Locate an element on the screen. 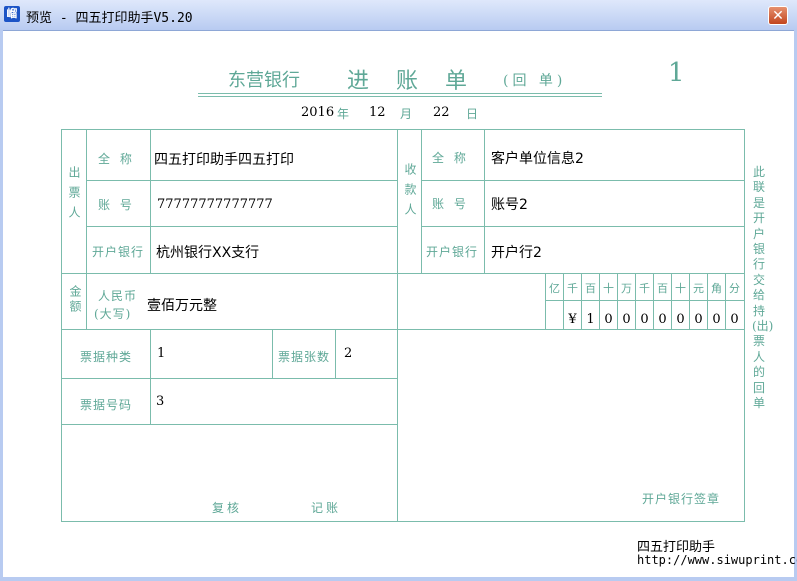 The width and height of the screenshot is (797, 581). rule-bill-labels is located at coordinates (150, 376).